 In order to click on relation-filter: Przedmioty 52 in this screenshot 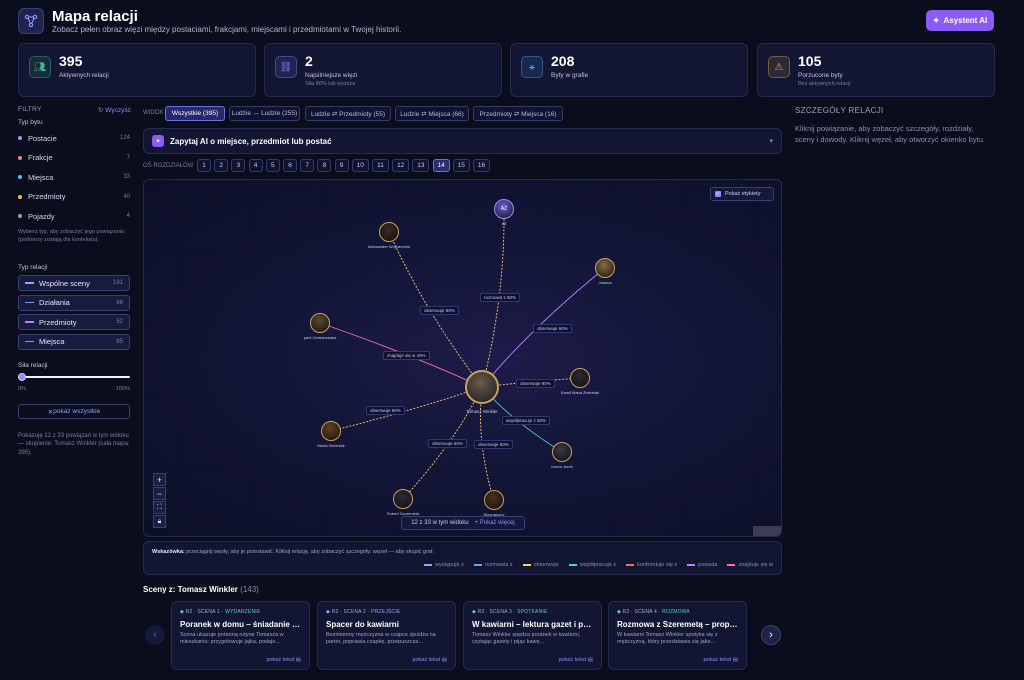, I will do `click(74, 322)`.